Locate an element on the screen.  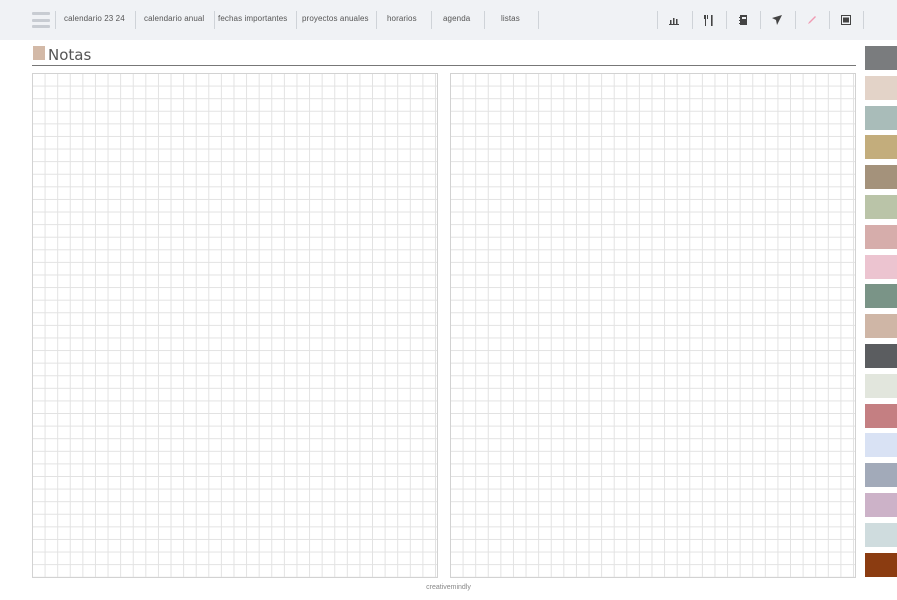
nav-item-agenda: agenda is located at coordinates (456, 18).